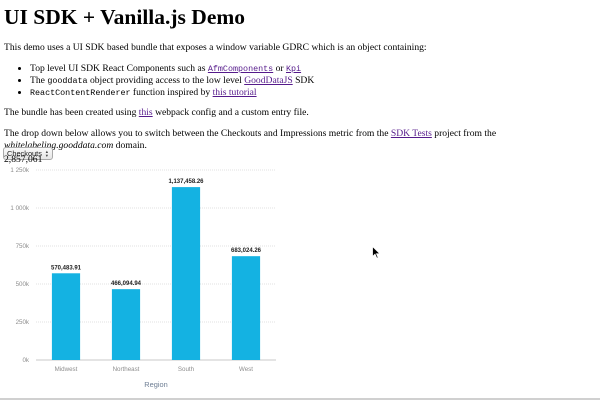 This screenshot has width=600, height=400. I want to click on mouse-pointer-icon, so click(376, 254).